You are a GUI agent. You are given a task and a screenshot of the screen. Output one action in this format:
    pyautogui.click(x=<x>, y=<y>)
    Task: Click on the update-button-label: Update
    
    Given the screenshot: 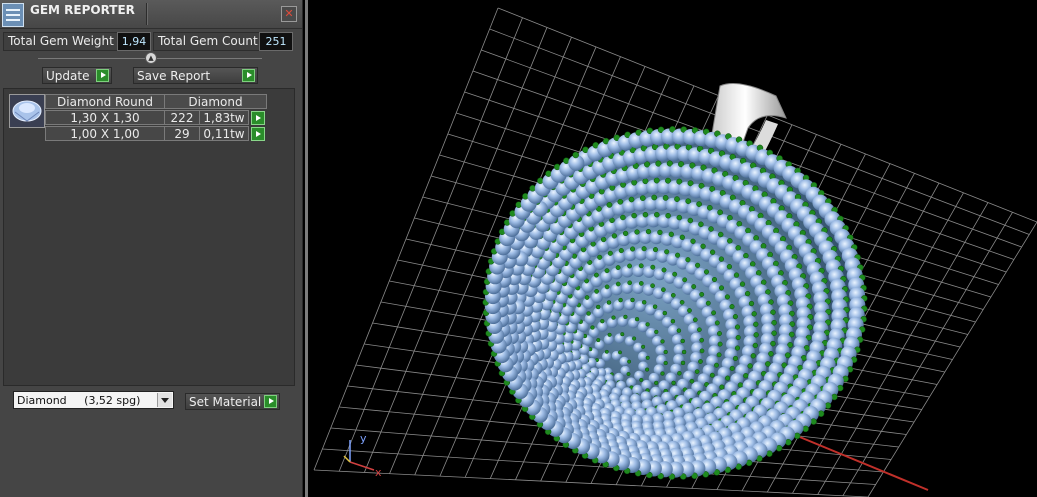 What is the action you would take?
    pyautogui.click(x=68, y=76)
    